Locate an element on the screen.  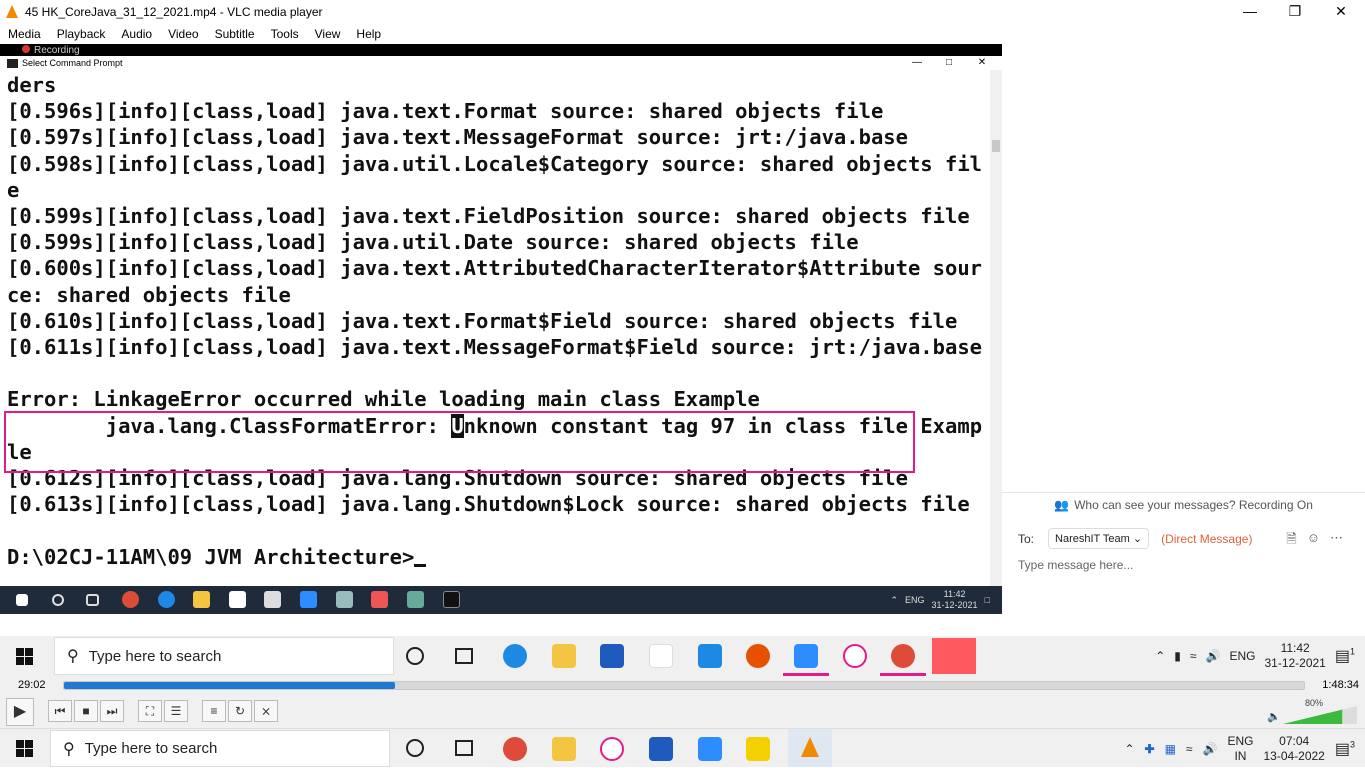
more-icon: ⋯ is located at coordinates (1336, 541).